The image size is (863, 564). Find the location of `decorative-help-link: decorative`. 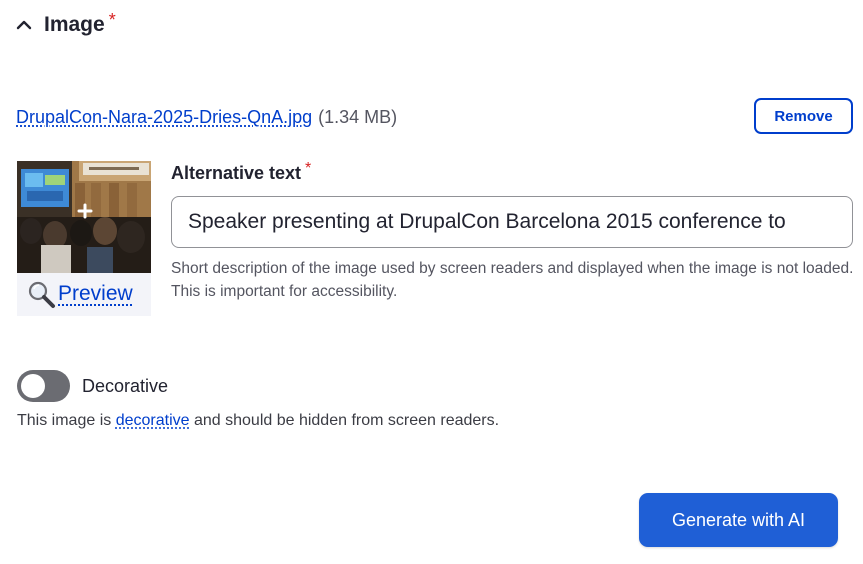

decorative-help-link: decorative is located at coordinates (153, 421).